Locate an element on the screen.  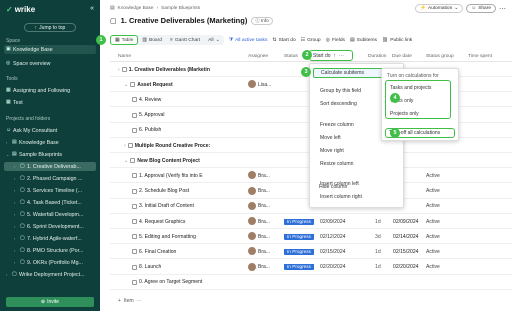
move-right-item: Move right is located at coordinates (332, 151).